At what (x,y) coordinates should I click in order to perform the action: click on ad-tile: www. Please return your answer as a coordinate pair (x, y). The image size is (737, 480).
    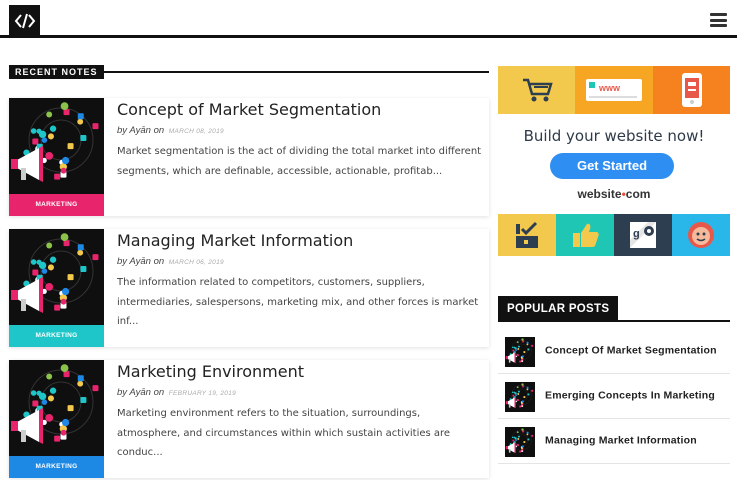
    Looking at the image, I should click on (614, 90).